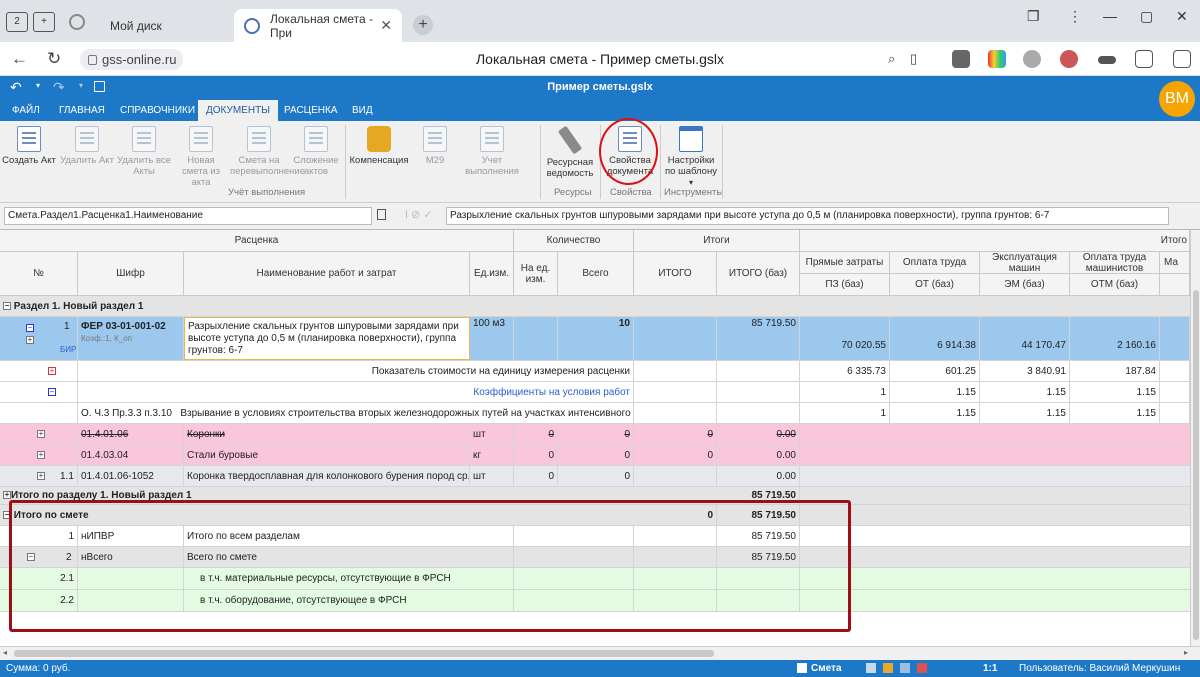 The height and width of the screenshot is (677, 1200). What do you see at coordinates (1025, 338) in the screenshot?
I see `em-cell: 44 170.47` at bounding box center [1025, 338].